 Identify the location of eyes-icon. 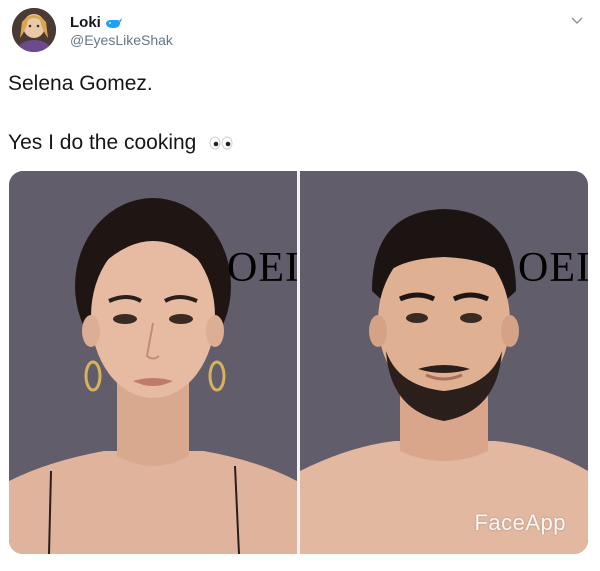
(221, 143).